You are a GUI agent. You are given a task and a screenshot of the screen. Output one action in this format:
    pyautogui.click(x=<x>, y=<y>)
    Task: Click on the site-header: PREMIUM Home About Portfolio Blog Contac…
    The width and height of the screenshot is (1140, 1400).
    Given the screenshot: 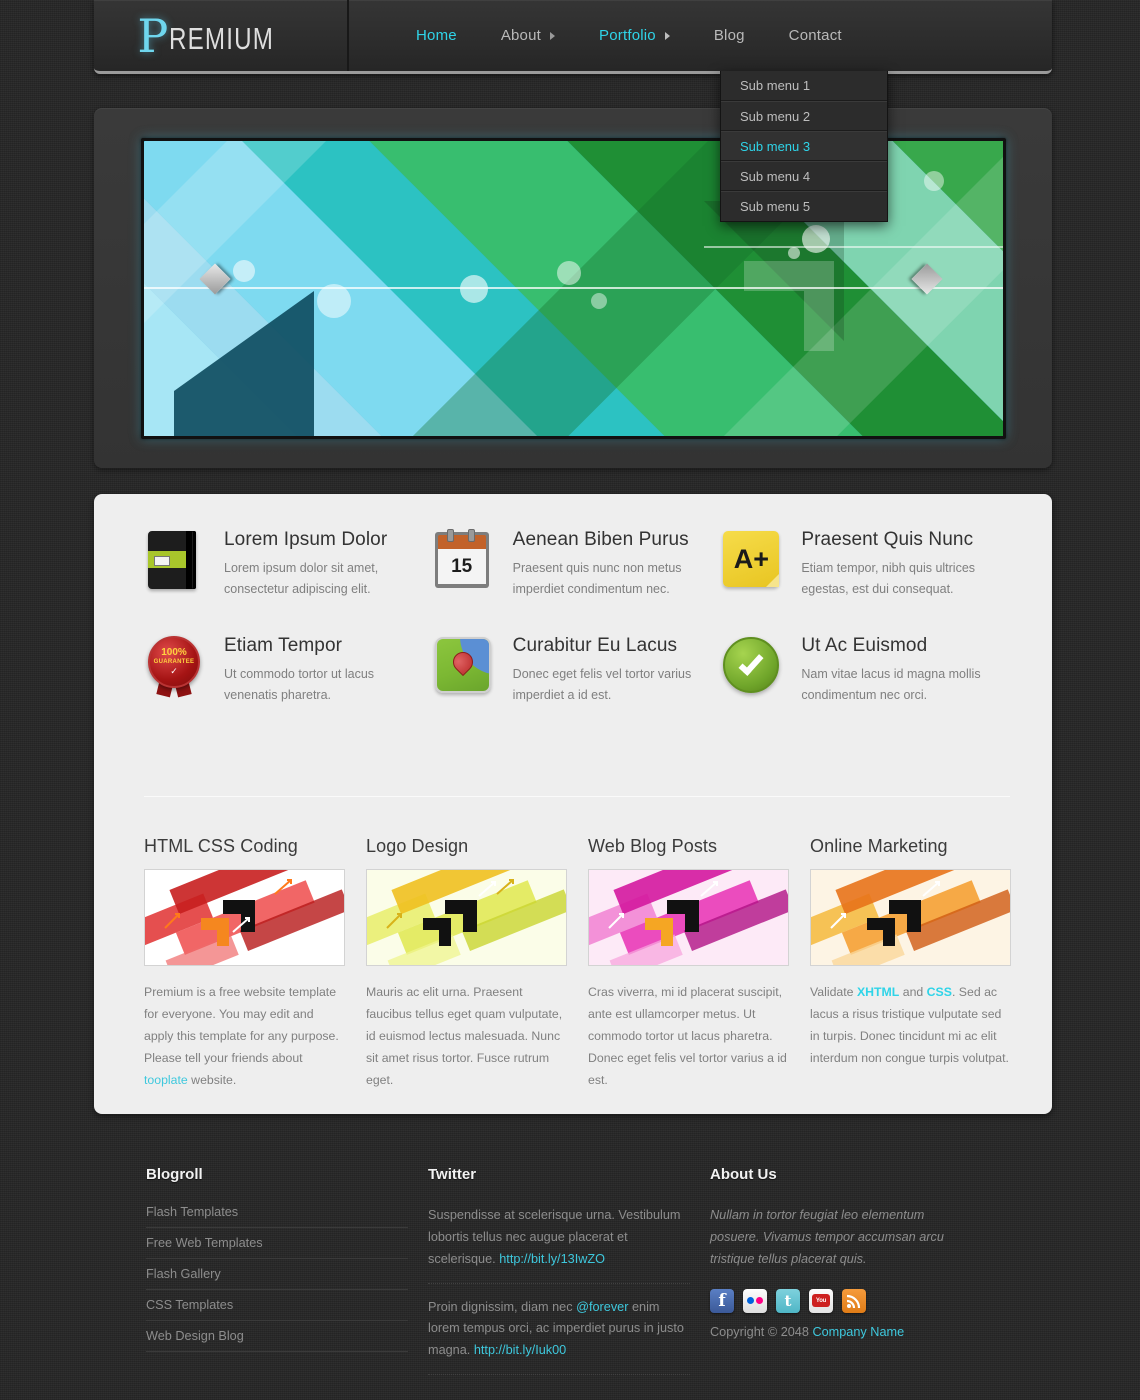 What is the action you would take?
    pyautogui.click(x=573, y=37)
    